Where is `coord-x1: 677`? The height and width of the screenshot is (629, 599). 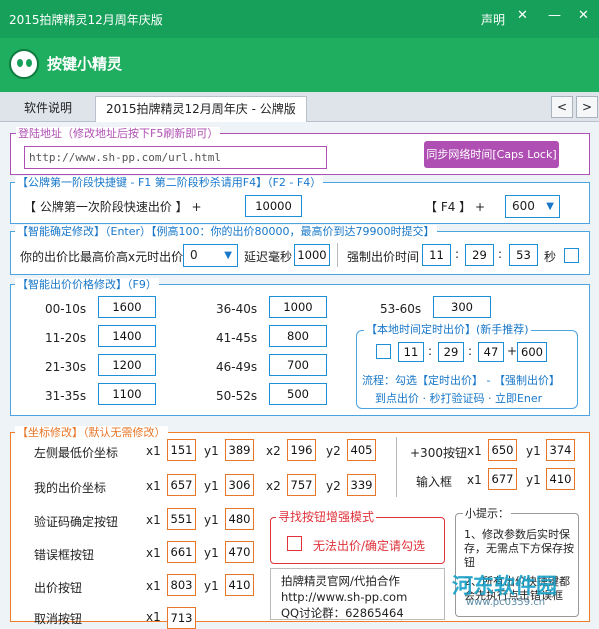
coord-x1: 677 is located at coordinates (502, 479).